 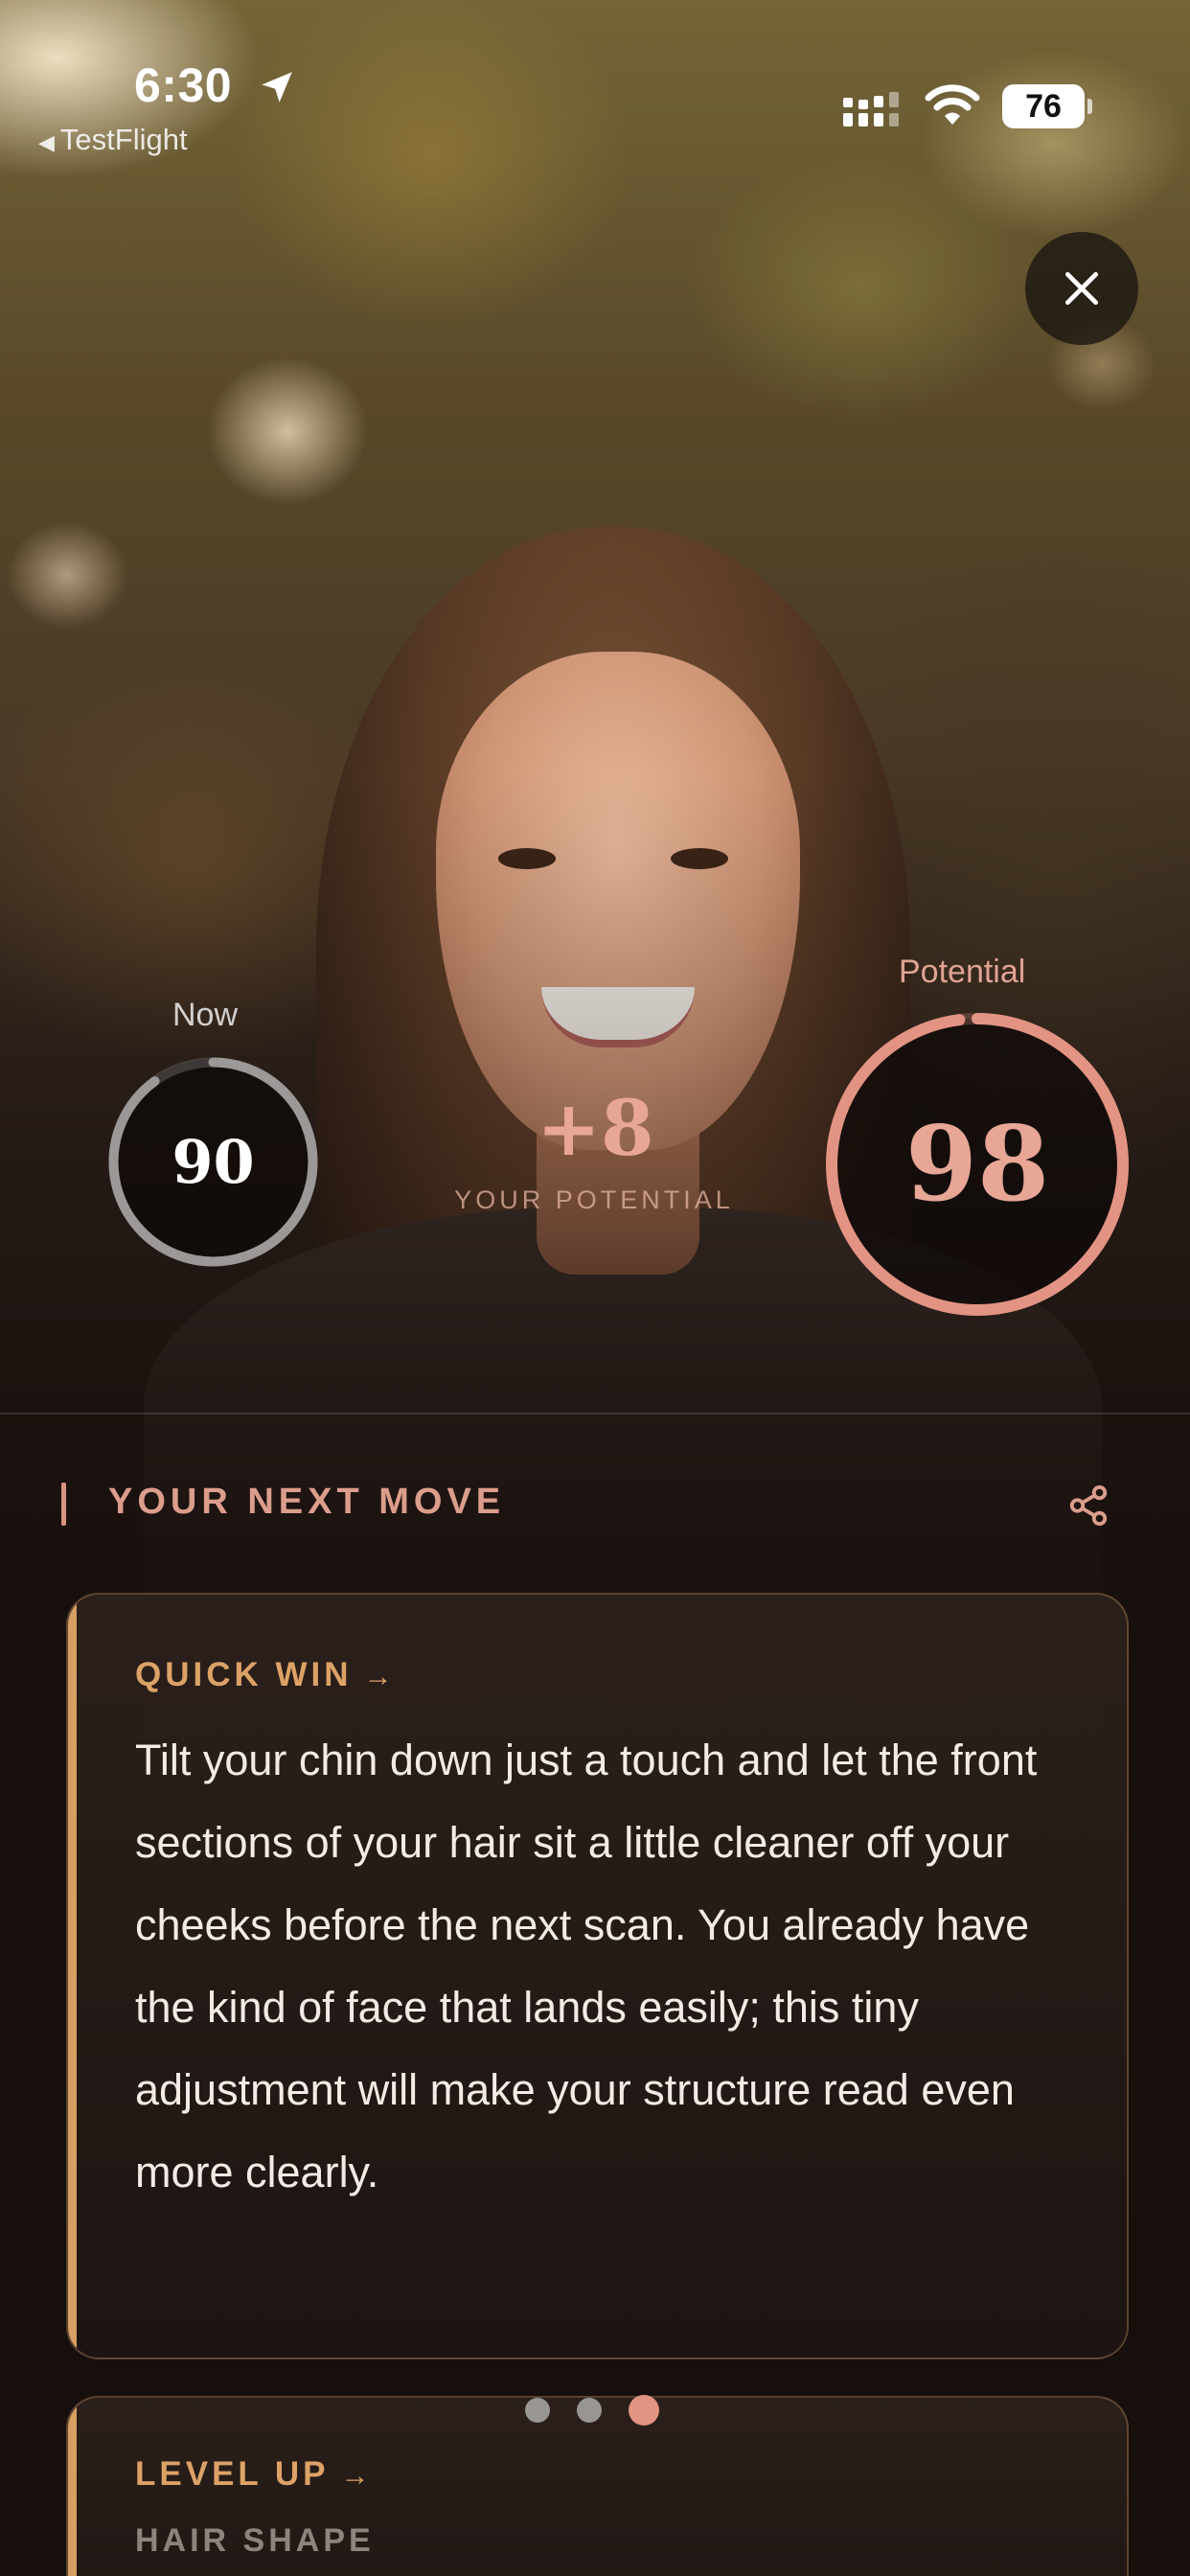 I want to click on level-up-subtitle: HAIR SHAPE, so click(x=255, y=2540).